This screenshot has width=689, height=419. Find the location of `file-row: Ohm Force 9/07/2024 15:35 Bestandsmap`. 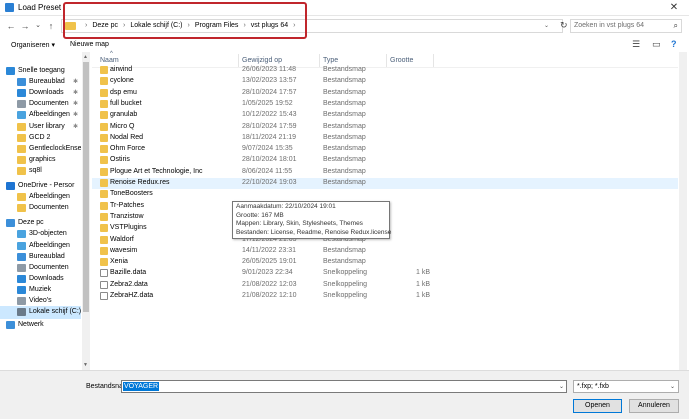

file-row: Ohm Force 9/07/2024 15:35 Bestandsmap is located at coordinates (385, 149).